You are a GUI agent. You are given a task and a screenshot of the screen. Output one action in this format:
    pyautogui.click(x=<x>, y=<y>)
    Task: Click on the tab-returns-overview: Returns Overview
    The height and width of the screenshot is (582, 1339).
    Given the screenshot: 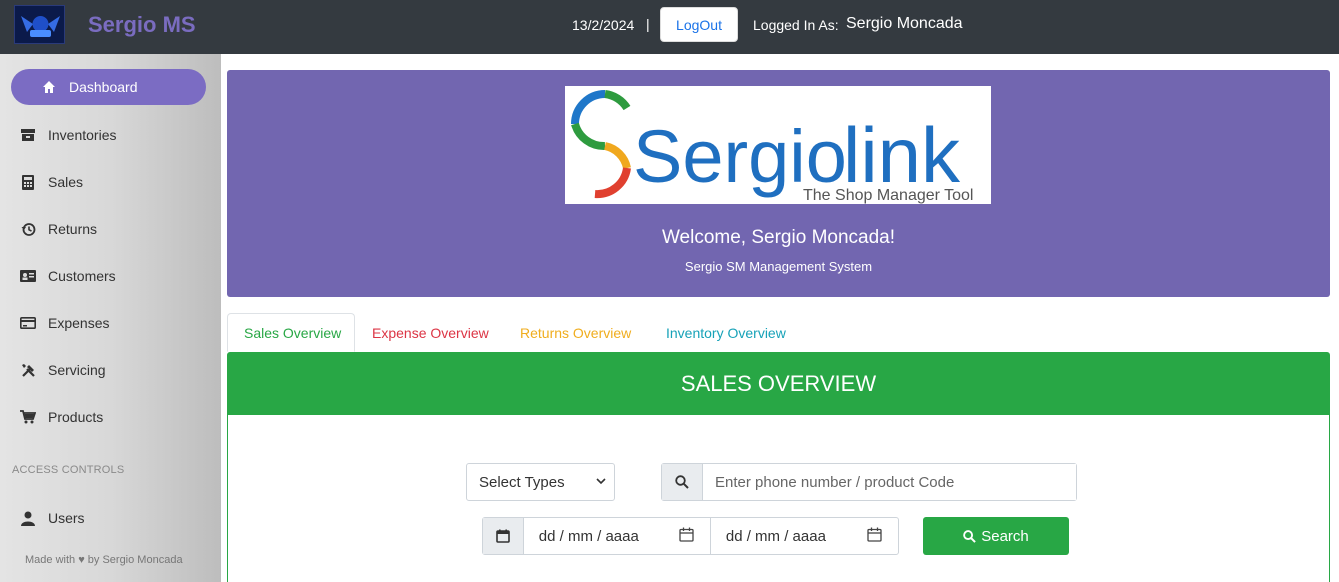 What is the action you would take?
    pyautogui.click(x=575, y=332)
    